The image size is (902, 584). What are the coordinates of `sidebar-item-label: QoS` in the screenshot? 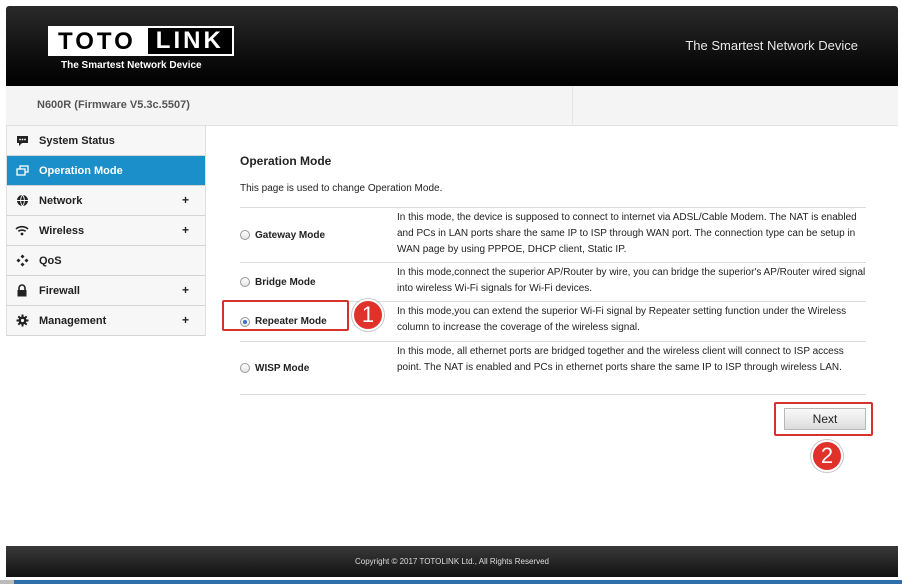 It's located at (50, 260).